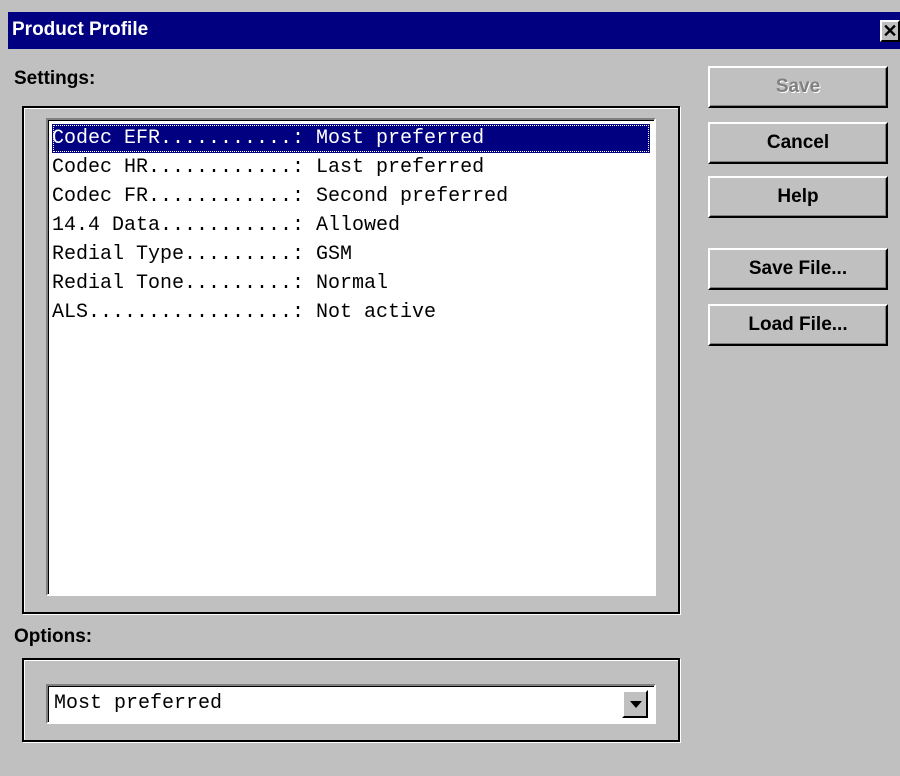 The image size is (900, 776). What do you see at coordinates (220, 283) in the screenshot?
I see `settings-row-redial-tone: Redial Tone.........: Normal` at bounding box center [220, 283].